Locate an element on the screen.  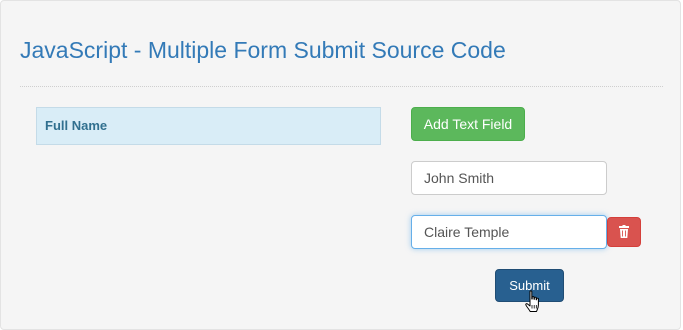
add-text-field-button: Add Text Field is located at coordinates (468, 124).